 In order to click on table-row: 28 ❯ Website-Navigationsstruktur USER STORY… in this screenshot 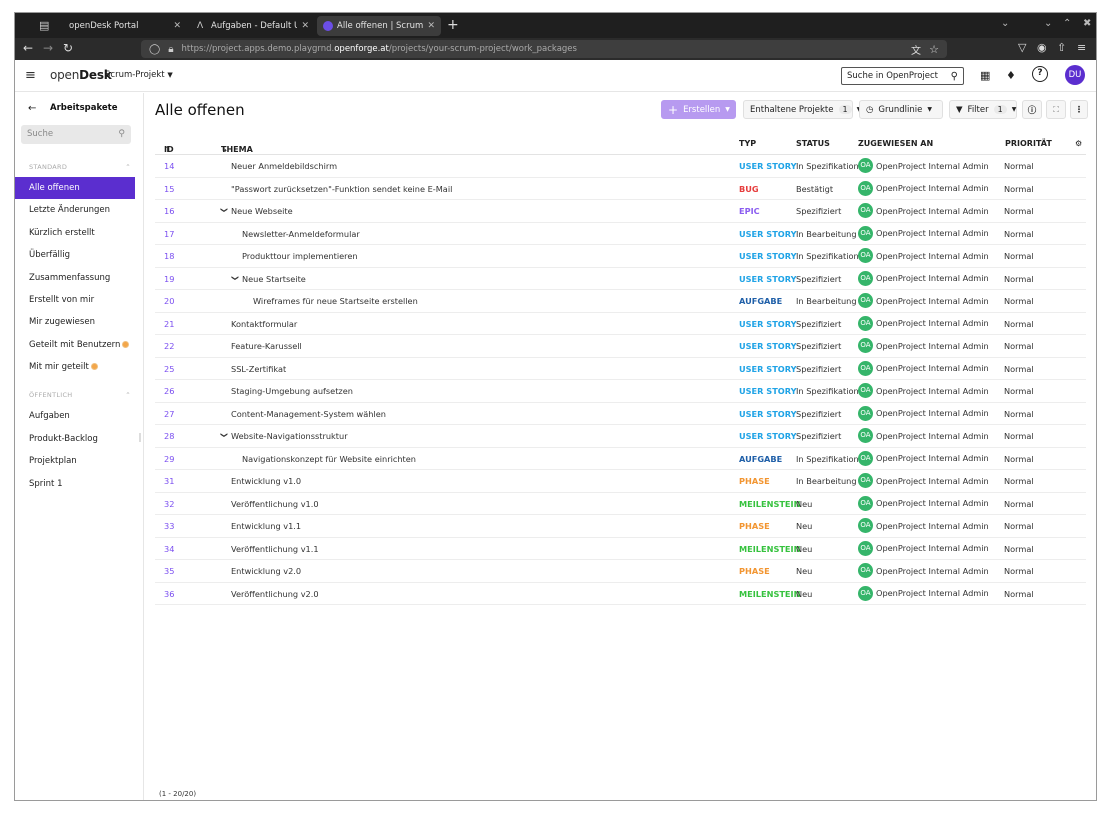, I will do `click(620, 436)`.